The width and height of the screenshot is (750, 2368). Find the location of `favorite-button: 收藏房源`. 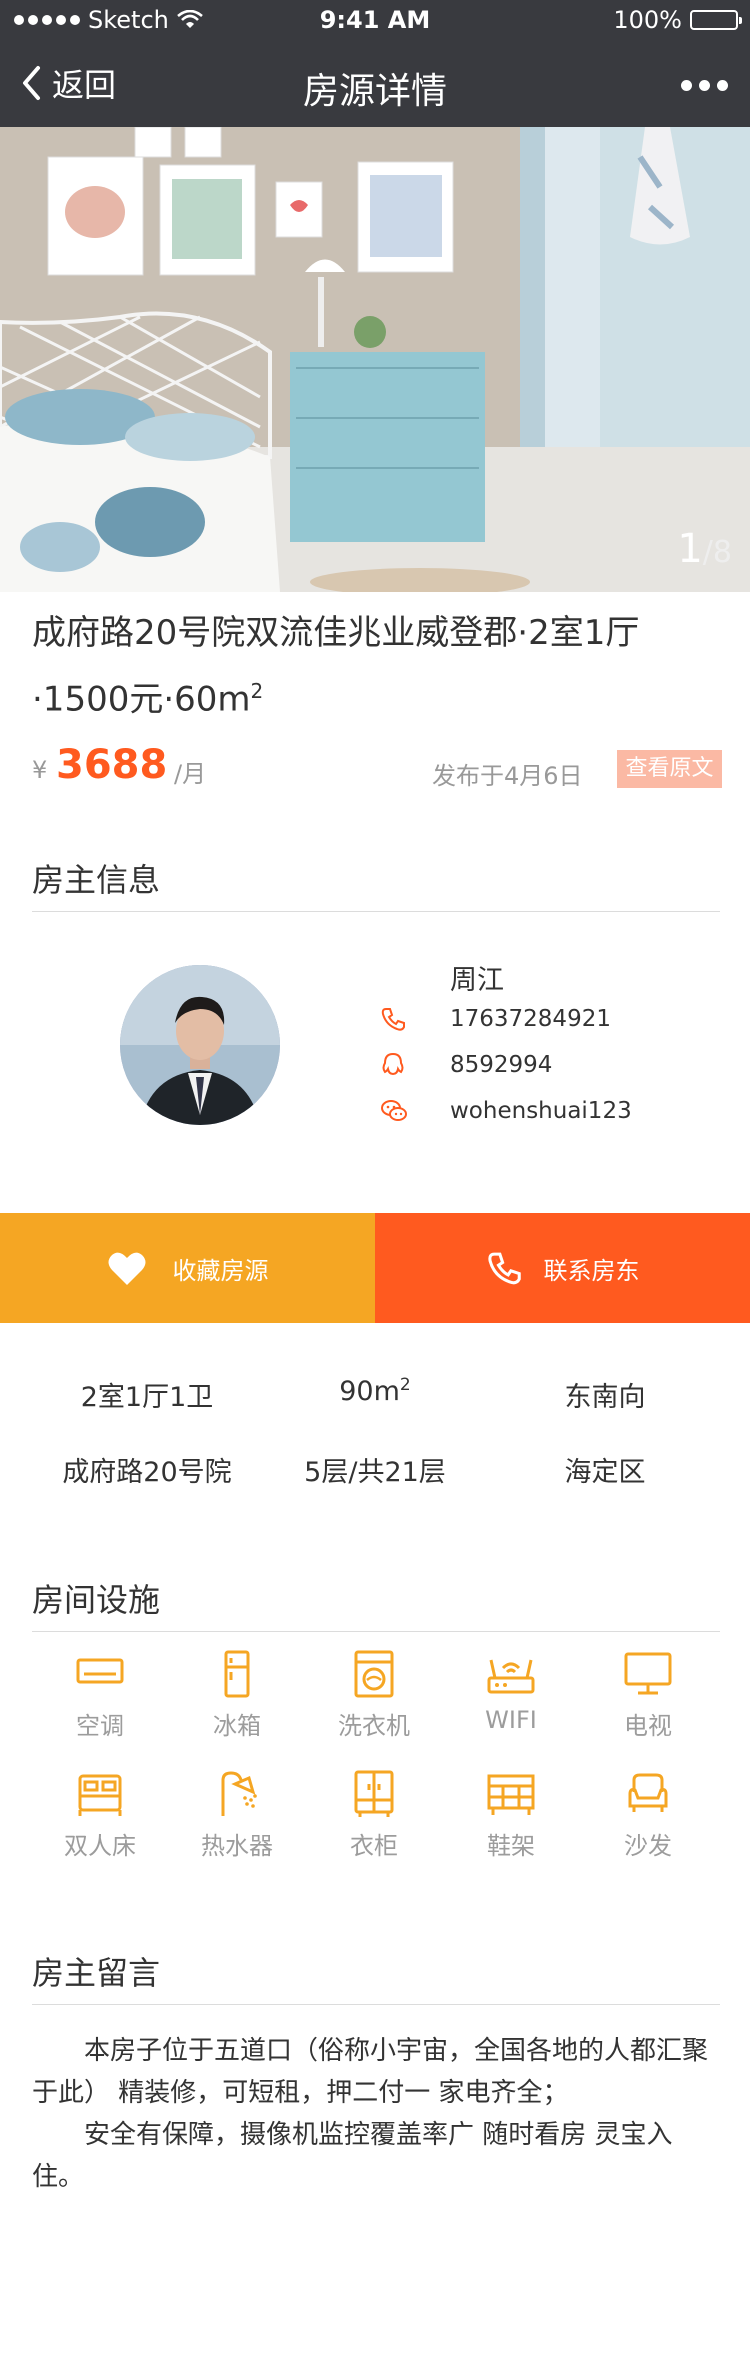

favorite-button: 收藏房源 is located at coordinates (187, 1268).